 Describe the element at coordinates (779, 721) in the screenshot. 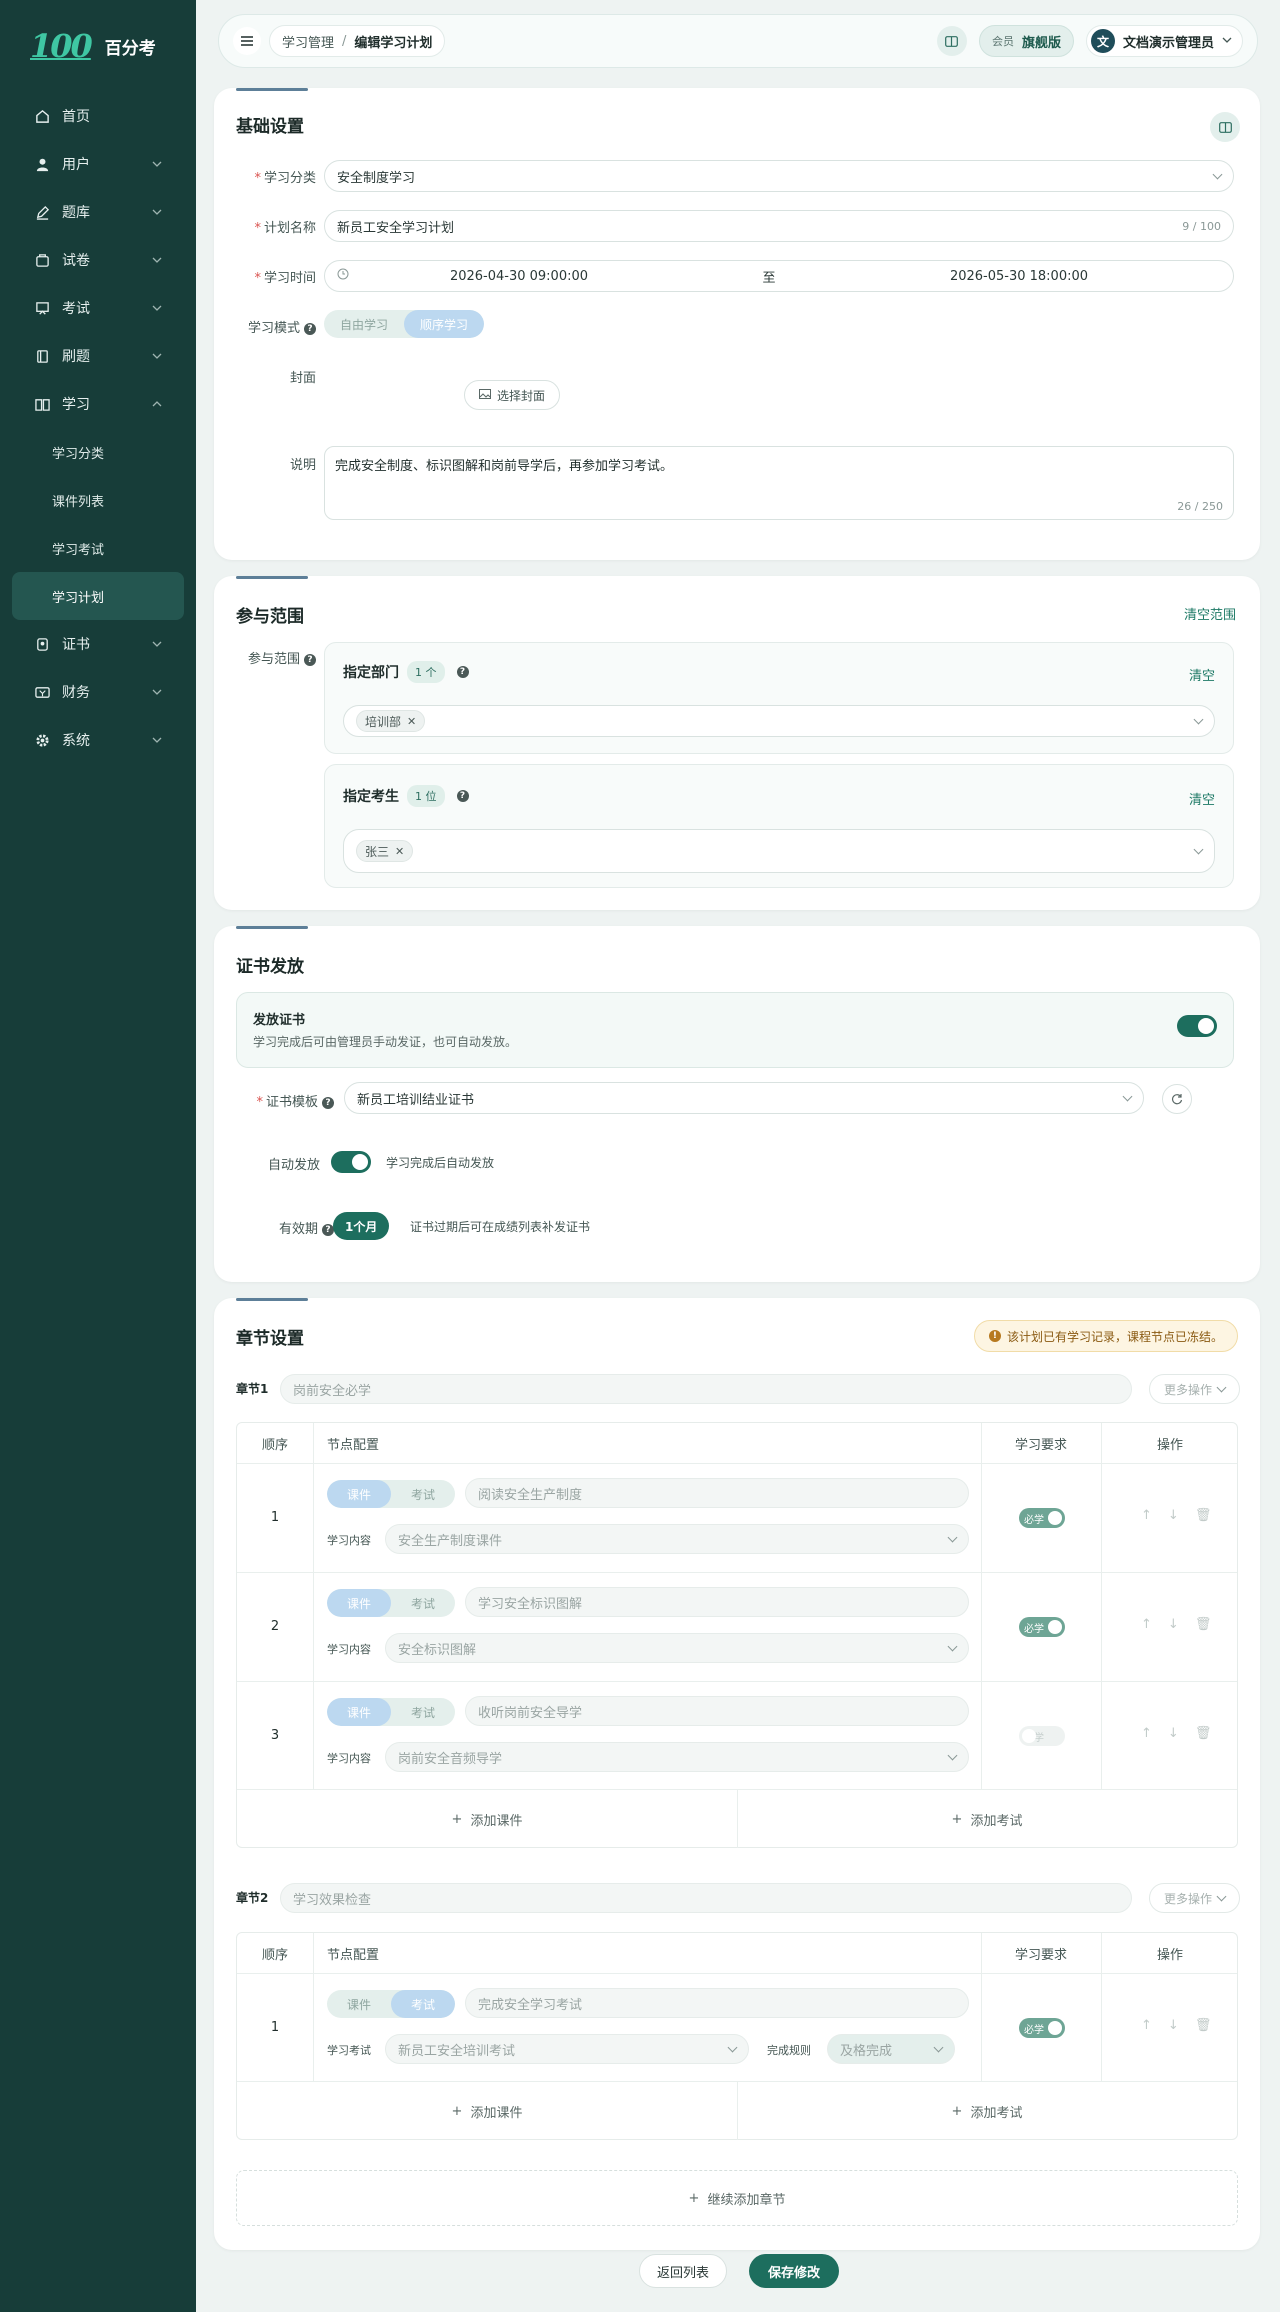

I see `dept-select: 培训部 ✕` at that location.